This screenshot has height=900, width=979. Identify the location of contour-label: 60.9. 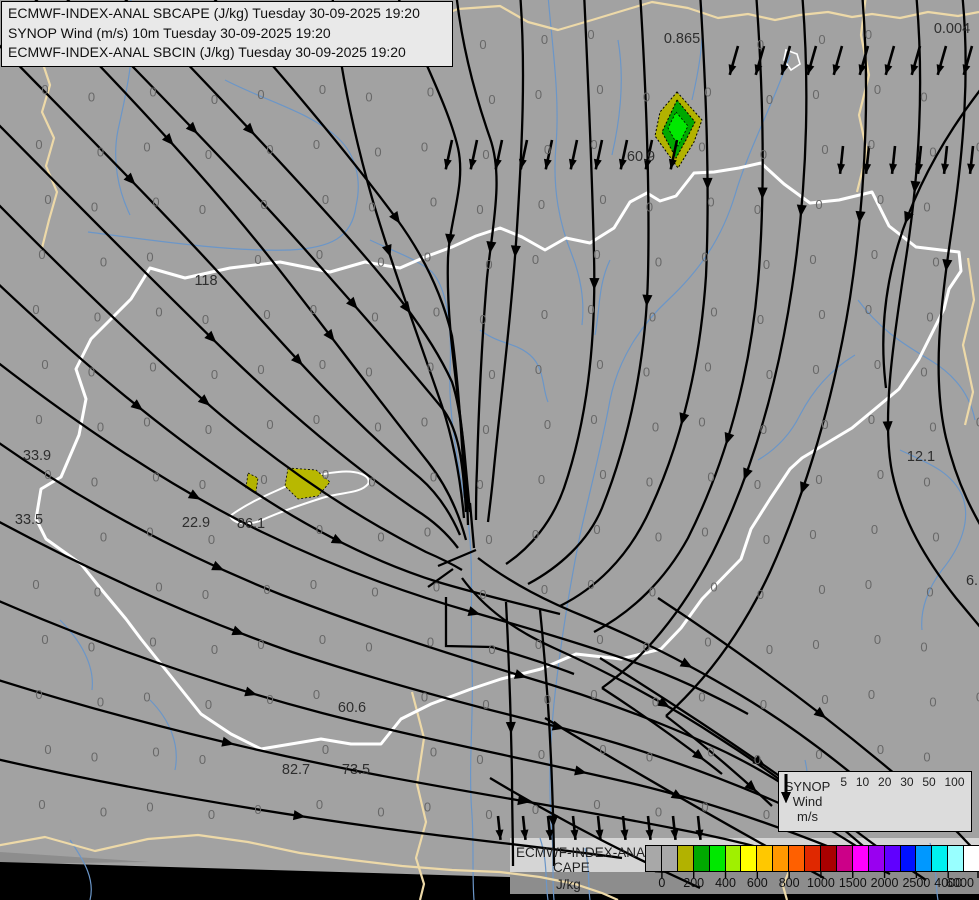
(641, 157).